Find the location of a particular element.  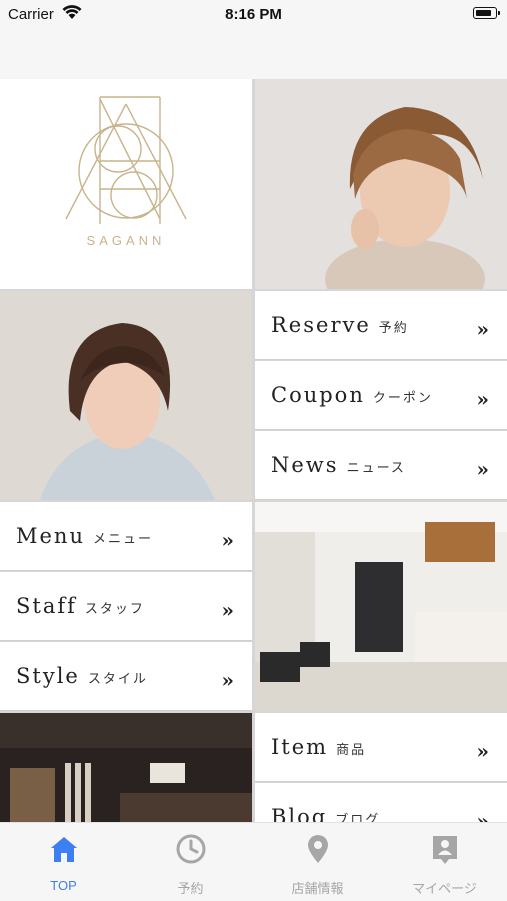

tab-bar: TOP 予約 店舗情報 マイページ is located at coordinates (253, 861).